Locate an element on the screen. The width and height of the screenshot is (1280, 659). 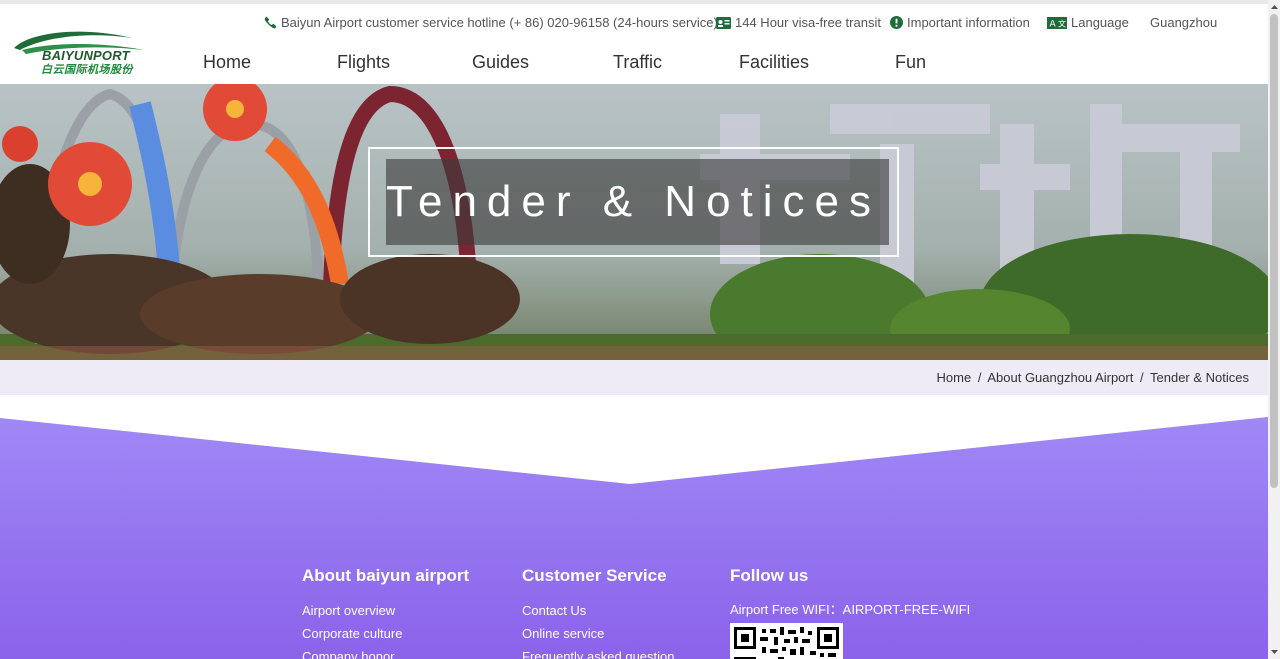
scroll-up-arrow-icon is located at coordinates (1274, 7).